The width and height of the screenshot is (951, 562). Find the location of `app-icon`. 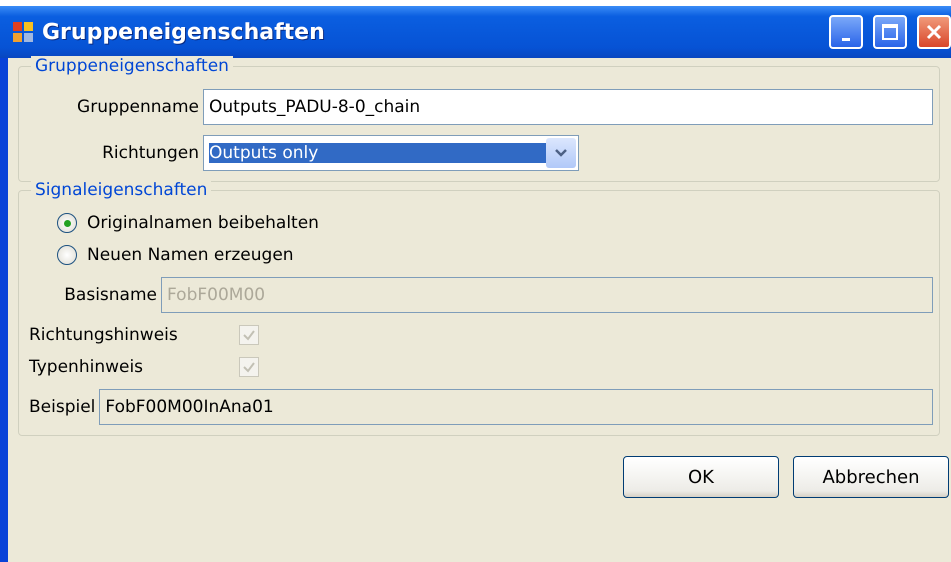

app-icon is located at coordinates (23, 32).